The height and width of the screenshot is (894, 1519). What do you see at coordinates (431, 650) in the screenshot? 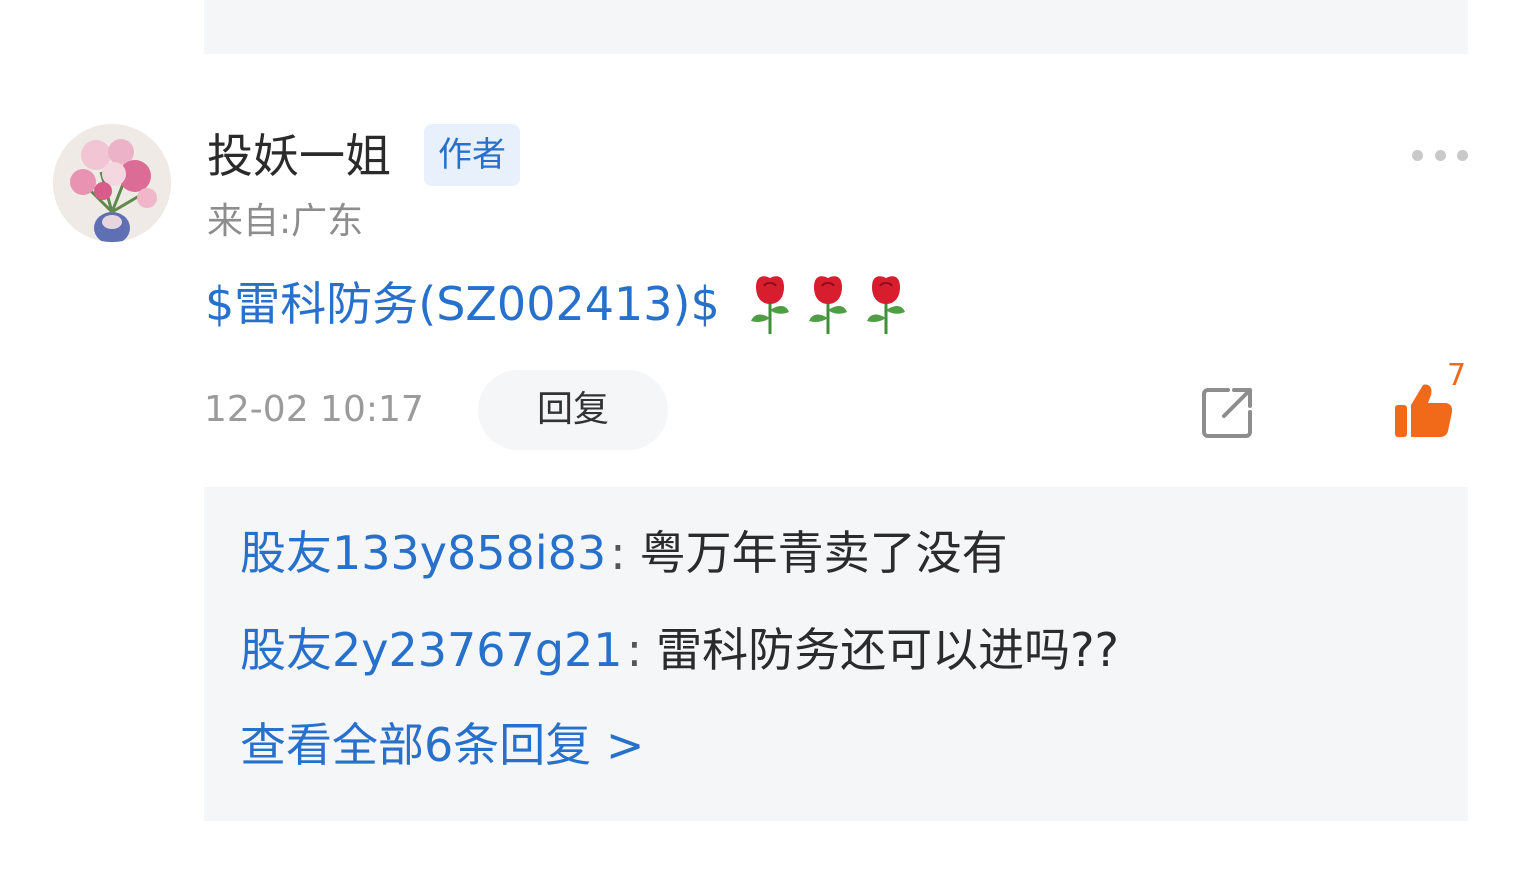
I see `reply-username: 股友2y23767g21` at bounding box center [431, 650].